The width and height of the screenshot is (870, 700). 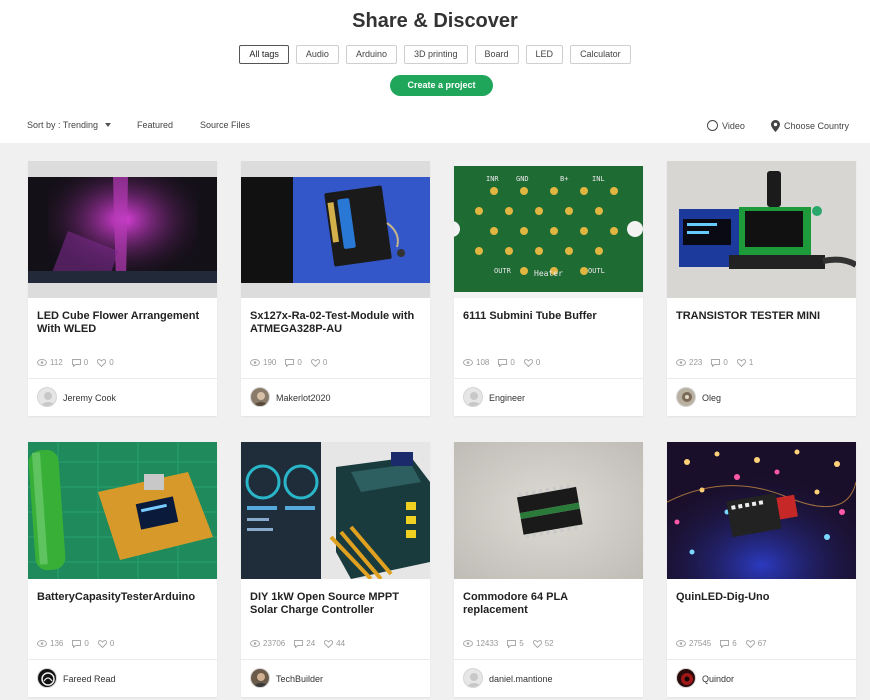 What do you see at coordinates (596, 271) in the screenshot?
I see `pcb-label-outl: OUTL` at bounding box center [596, 271].